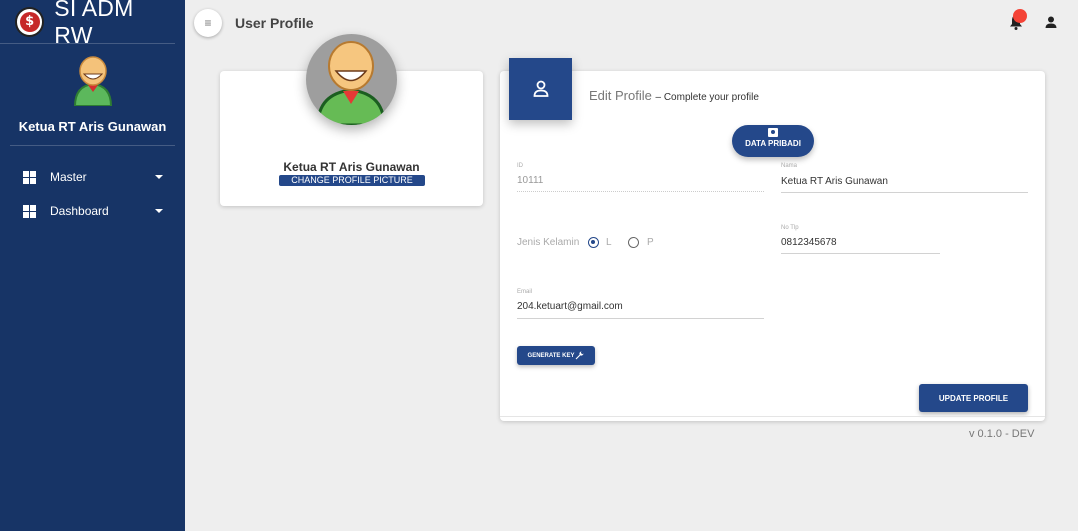 The image size is (1078, 531). What do you see at coordinates (609, 242) in the screenshot?
I see `gender-option-l: L` at bounding box center [609, 242].